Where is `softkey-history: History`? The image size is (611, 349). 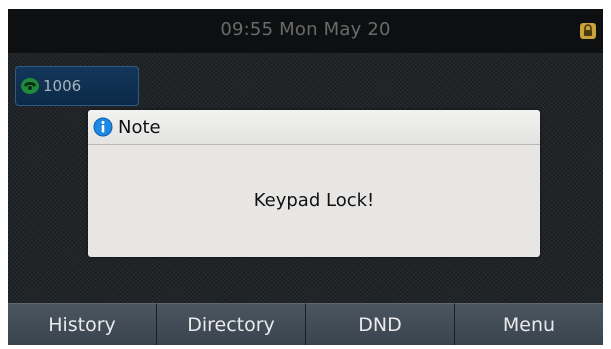
softkey-history: History is located at coordinates (82, 324).